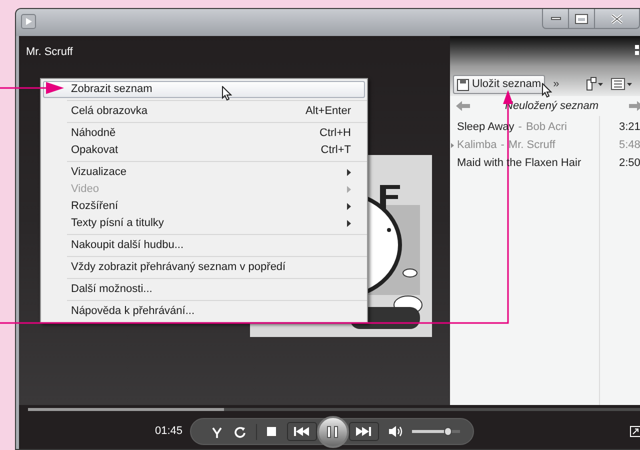 This screenshot has height=450, width=640. What do you see at coordinates (532, 145) in the screenshot?
I see `track-artist: Mr. Scruff` at bounding box center [532, 145].